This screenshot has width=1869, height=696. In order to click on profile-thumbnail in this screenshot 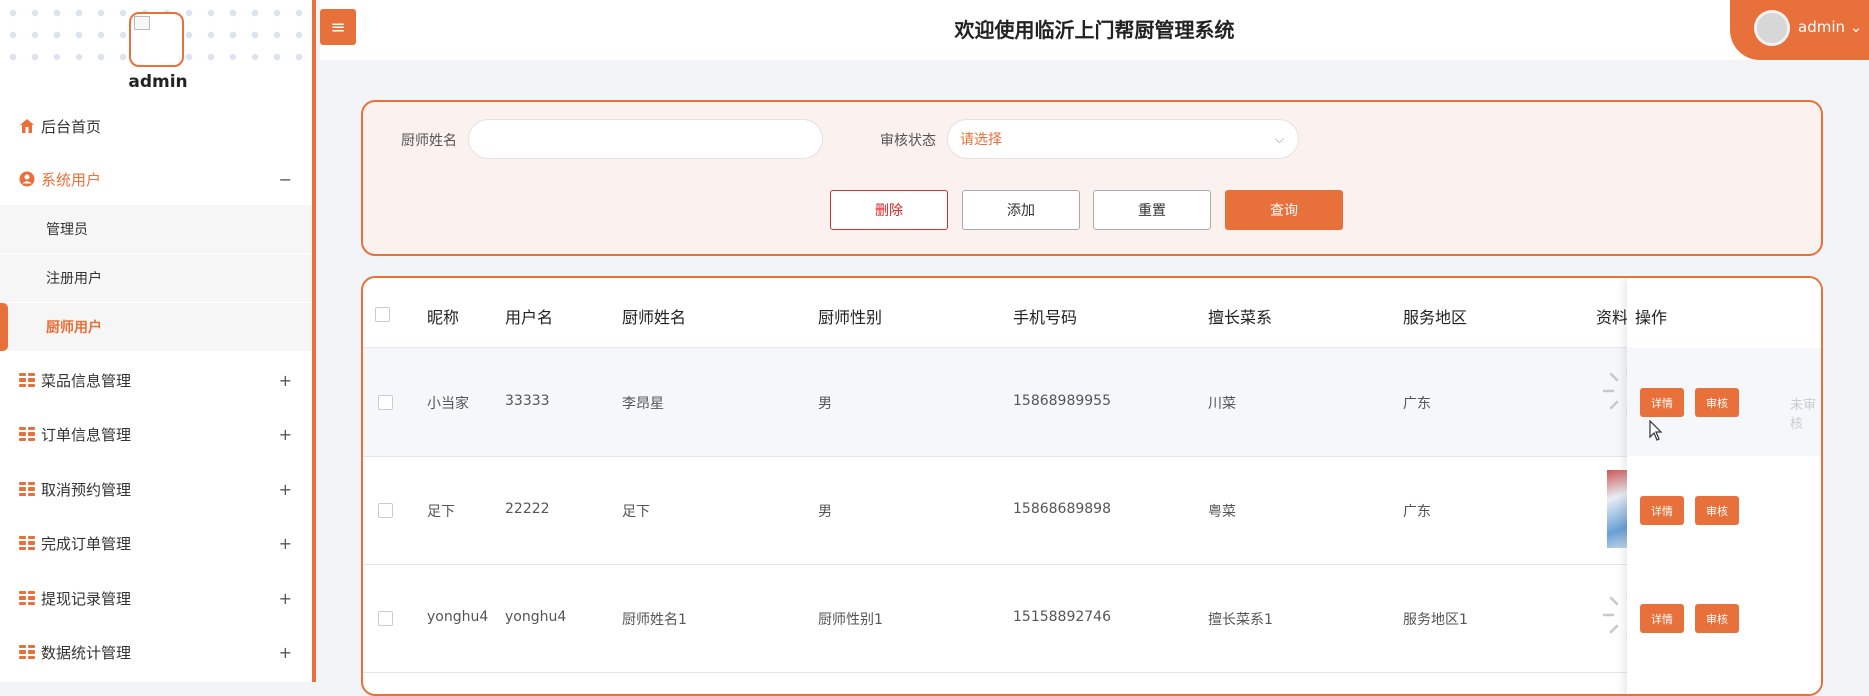, I will do `click(1618, 509)`.